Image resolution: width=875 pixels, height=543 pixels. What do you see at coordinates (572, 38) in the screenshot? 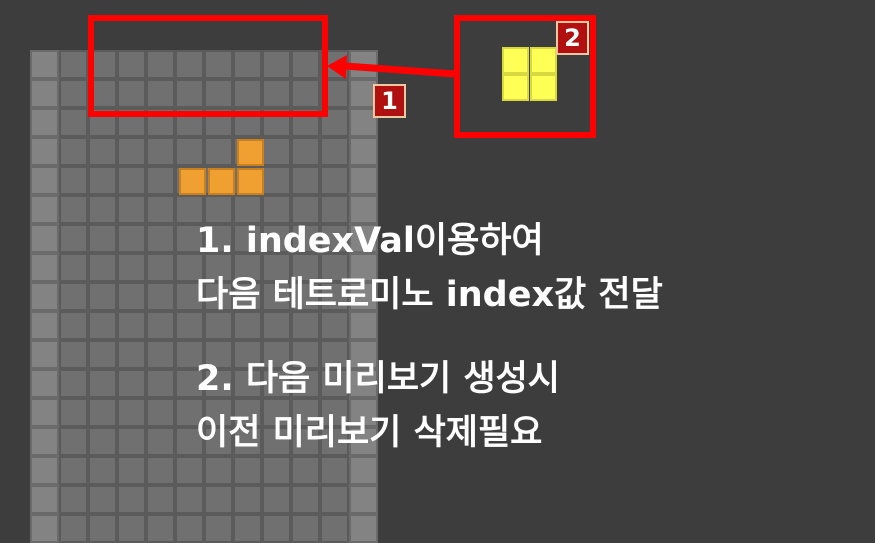
I see `step-badge-2: 2` at bounding box center [572, 38].